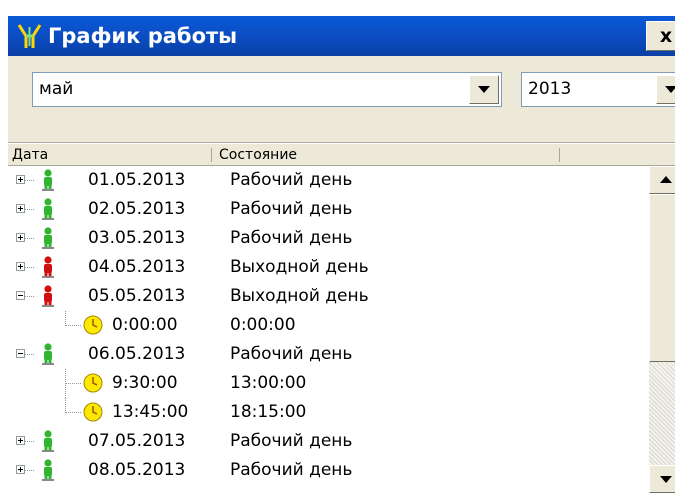  What do you see at coordinates (137, 470) in the screenshot?
I see `row-date: 08.05.2013` at bounding box center [137, 470].